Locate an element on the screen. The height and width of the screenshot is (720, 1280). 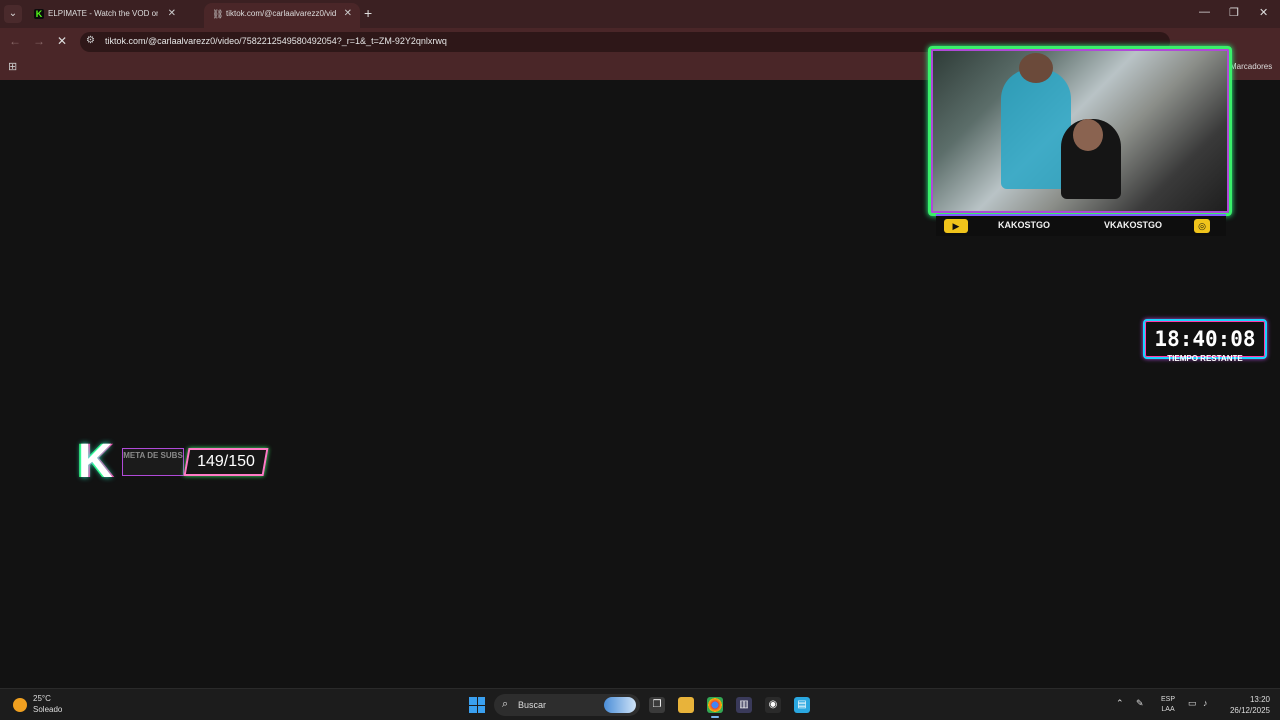
weather-condition: Soleado is located at coordinates (47, 709).